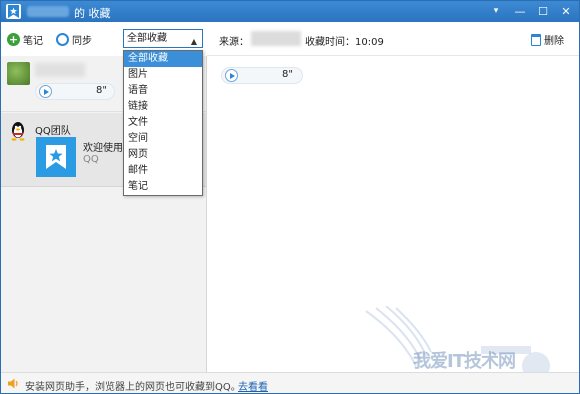 This screenshot has width=580, height=394. What do you see at coordinates (193, 41) in the screenshot?
I see `caret-up-icon: ▲` at bounding box center [193, 41].